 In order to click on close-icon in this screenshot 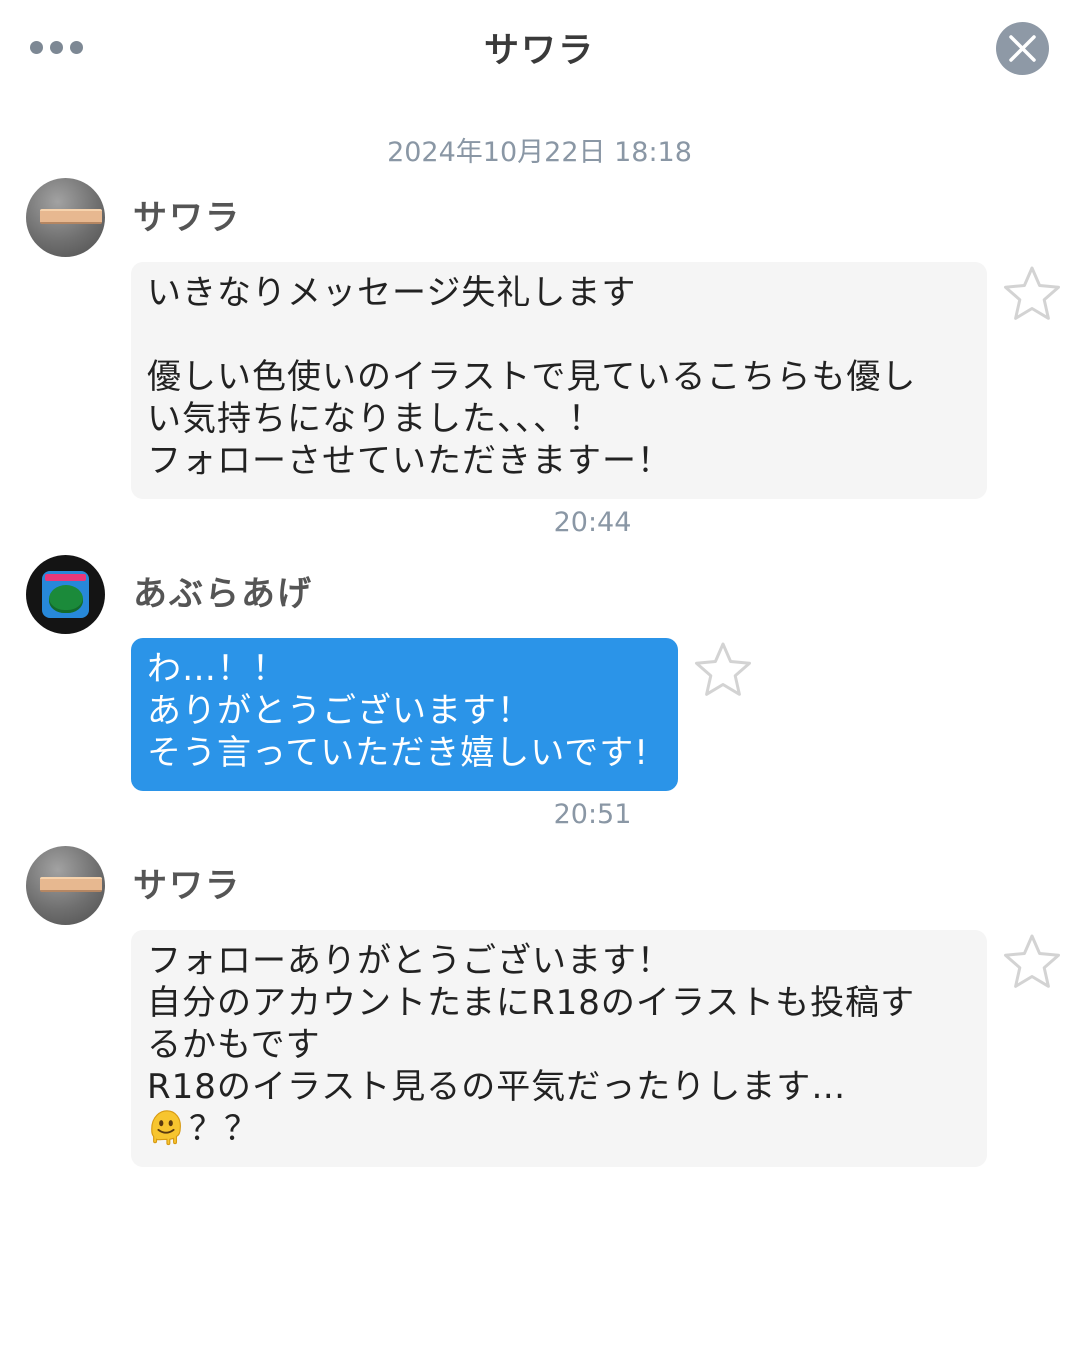, I will do `click(1022, 48)`.